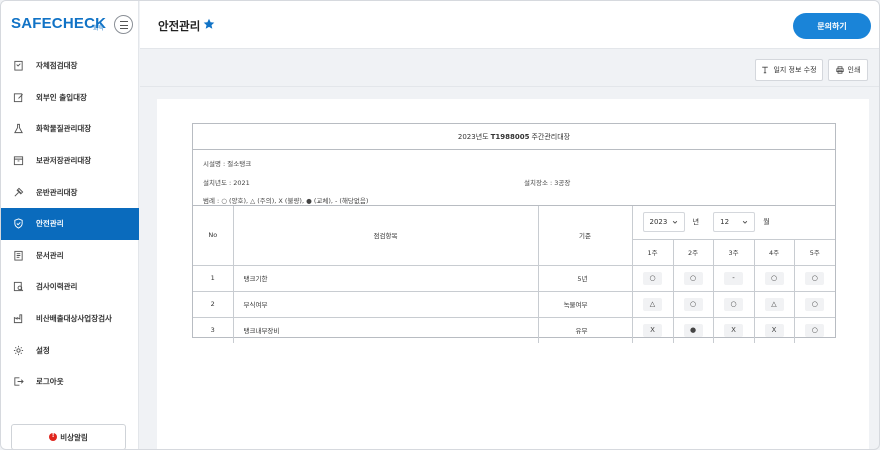 This screenshot has width=880, height=450. I want to click on sidebar-item-self-inspection: 자체점검대장, so click(70, 66).